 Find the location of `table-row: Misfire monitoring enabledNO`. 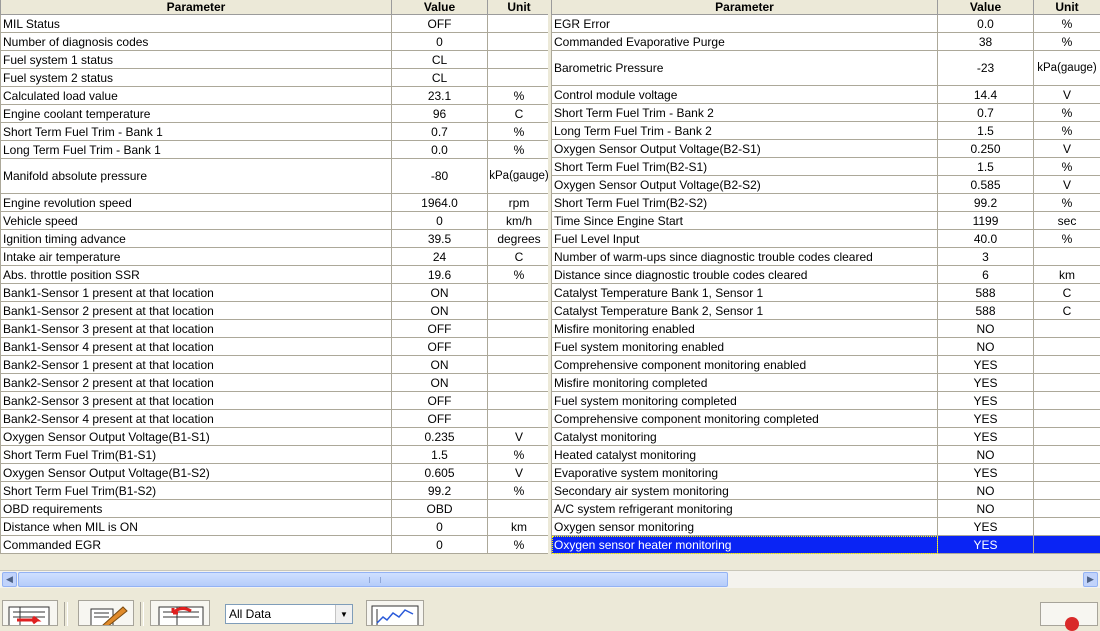

table-row: Misfire monitoring enabledNO is located at coordinates (826, 329).